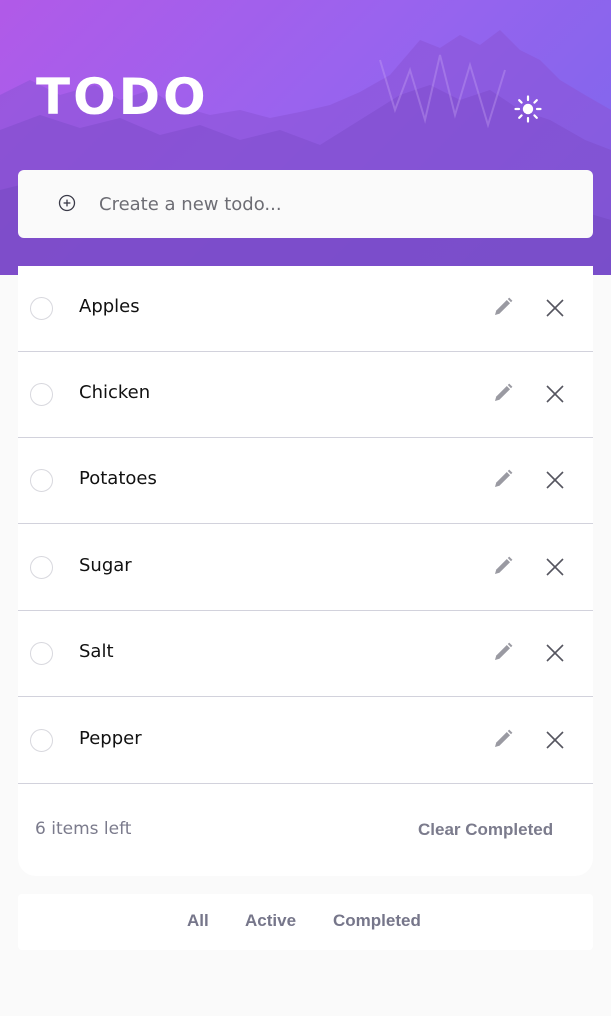 The width and height of the screenshot is (611, 1016). I want to click on app-title: TODO, so click(122, 97).